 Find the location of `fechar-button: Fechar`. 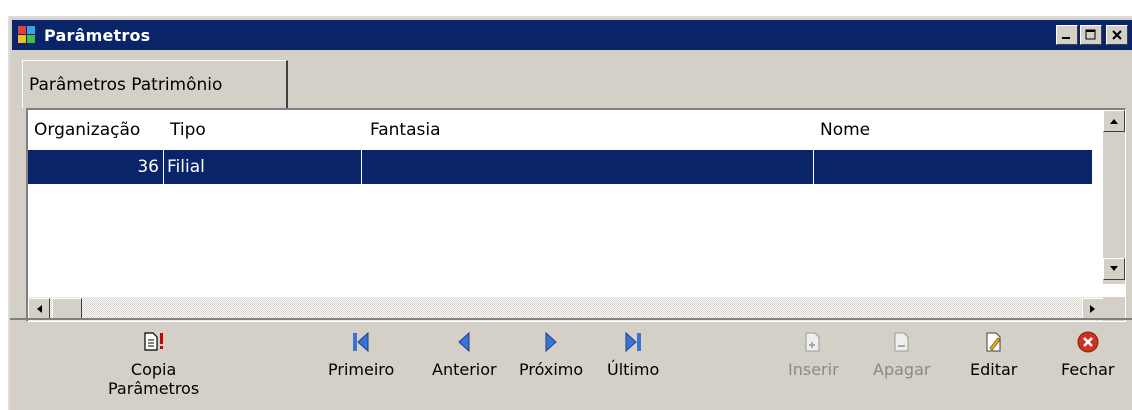

fechar-button: Fechar is located at coordinates (1088, 354).